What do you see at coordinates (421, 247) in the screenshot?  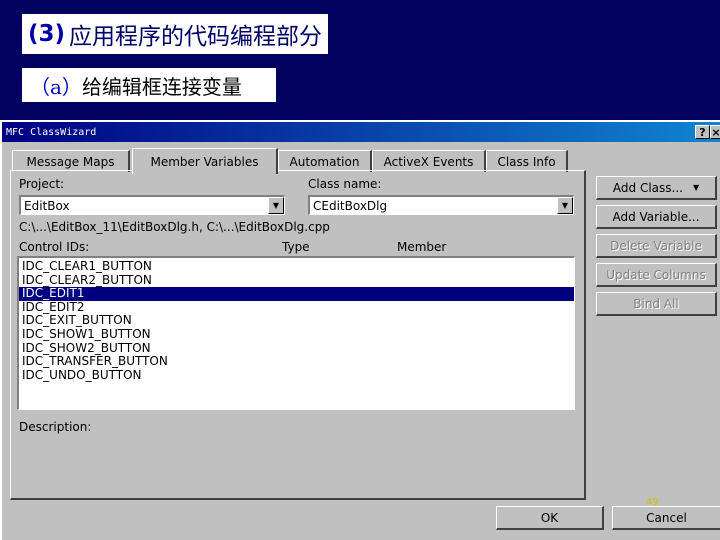 I see `member-column-header: Member` at bounding box center [421, 247].